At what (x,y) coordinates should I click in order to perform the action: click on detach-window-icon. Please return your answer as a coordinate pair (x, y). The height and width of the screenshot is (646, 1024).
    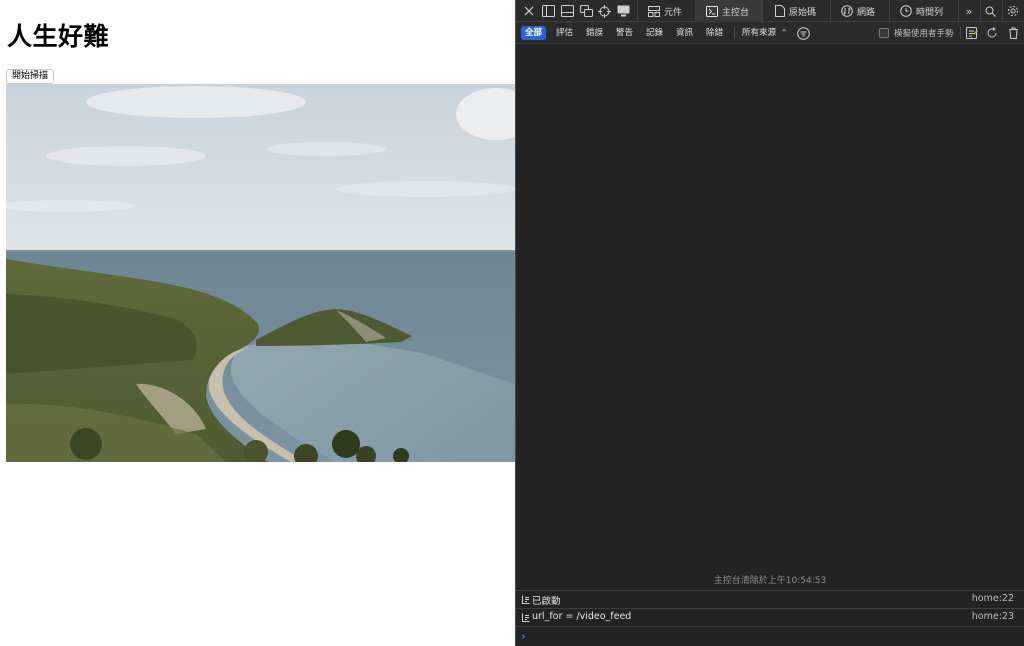
    Looking at the image, I should click on (586, 11).